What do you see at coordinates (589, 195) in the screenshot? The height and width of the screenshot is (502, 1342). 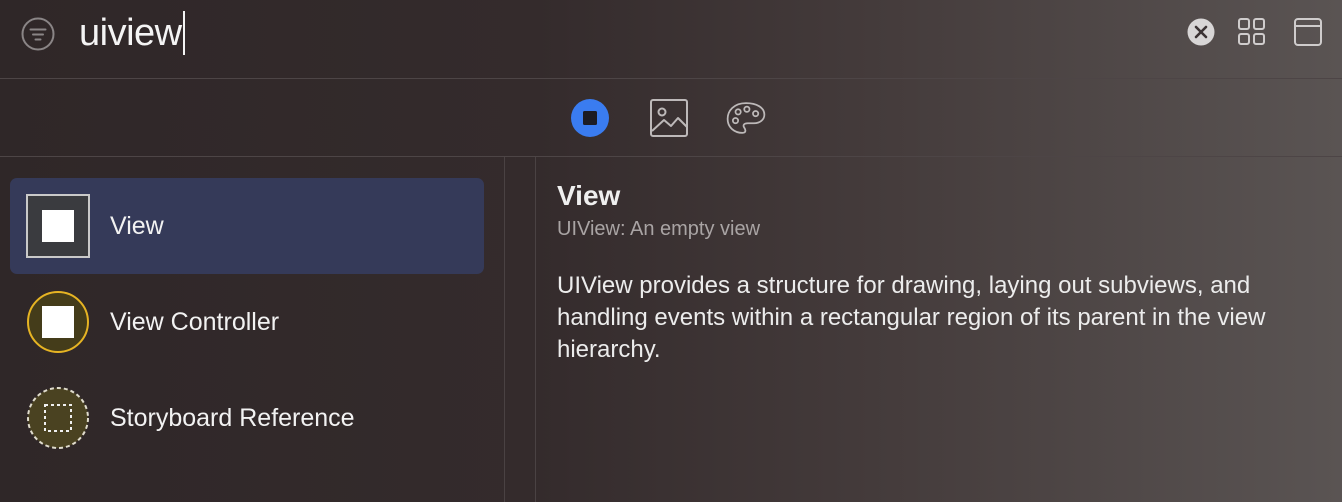 I see `detail-title: View` at bounding box center [589, 195].